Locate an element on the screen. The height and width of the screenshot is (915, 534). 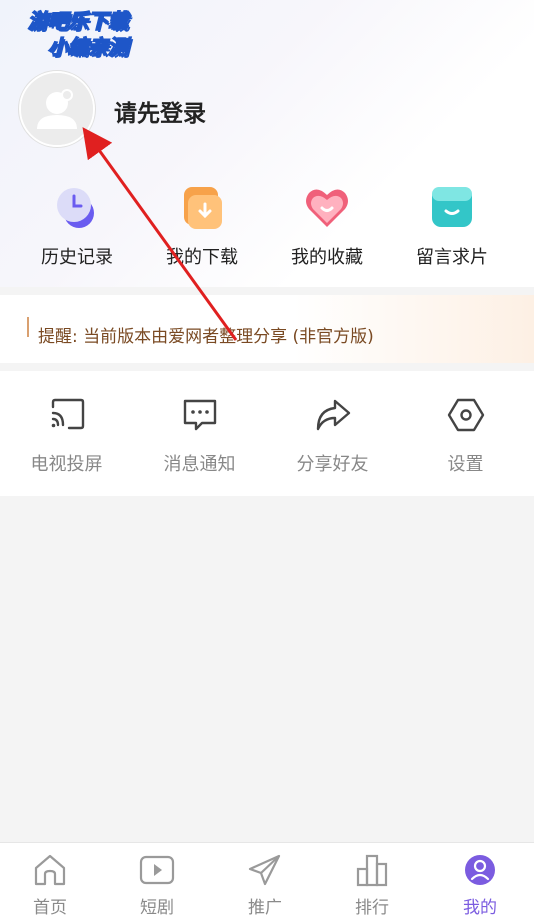
send-plane-icon is located at coordinates (264, 870).